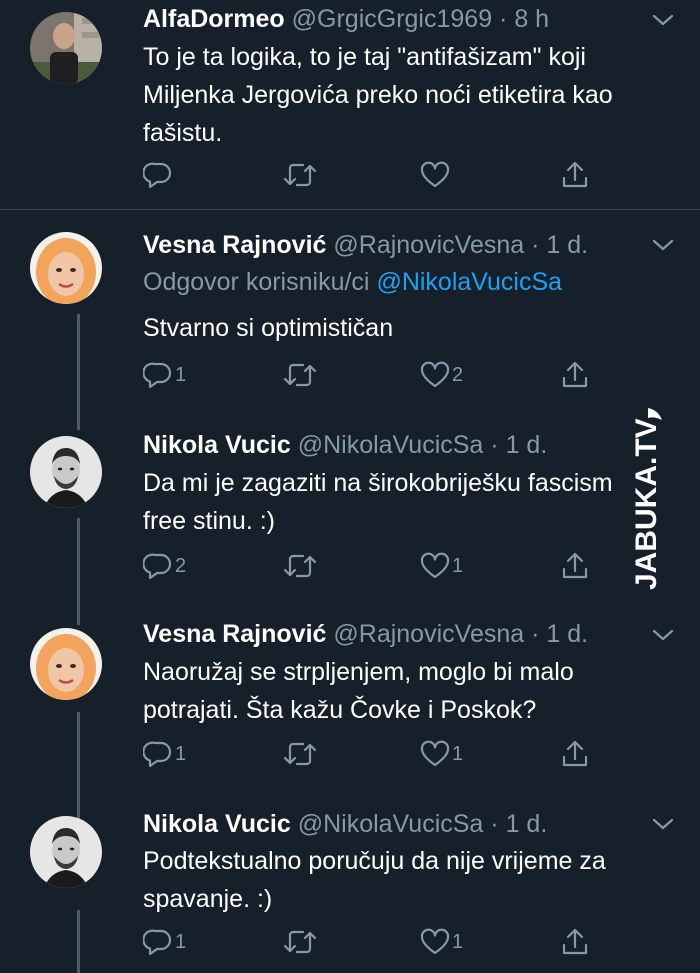 The width and height of the screenshot is (700, 973). What do you see at coordinates (458, 374) in the screenshot?
I see `like-count: 2` at bounding box center [458, 374].